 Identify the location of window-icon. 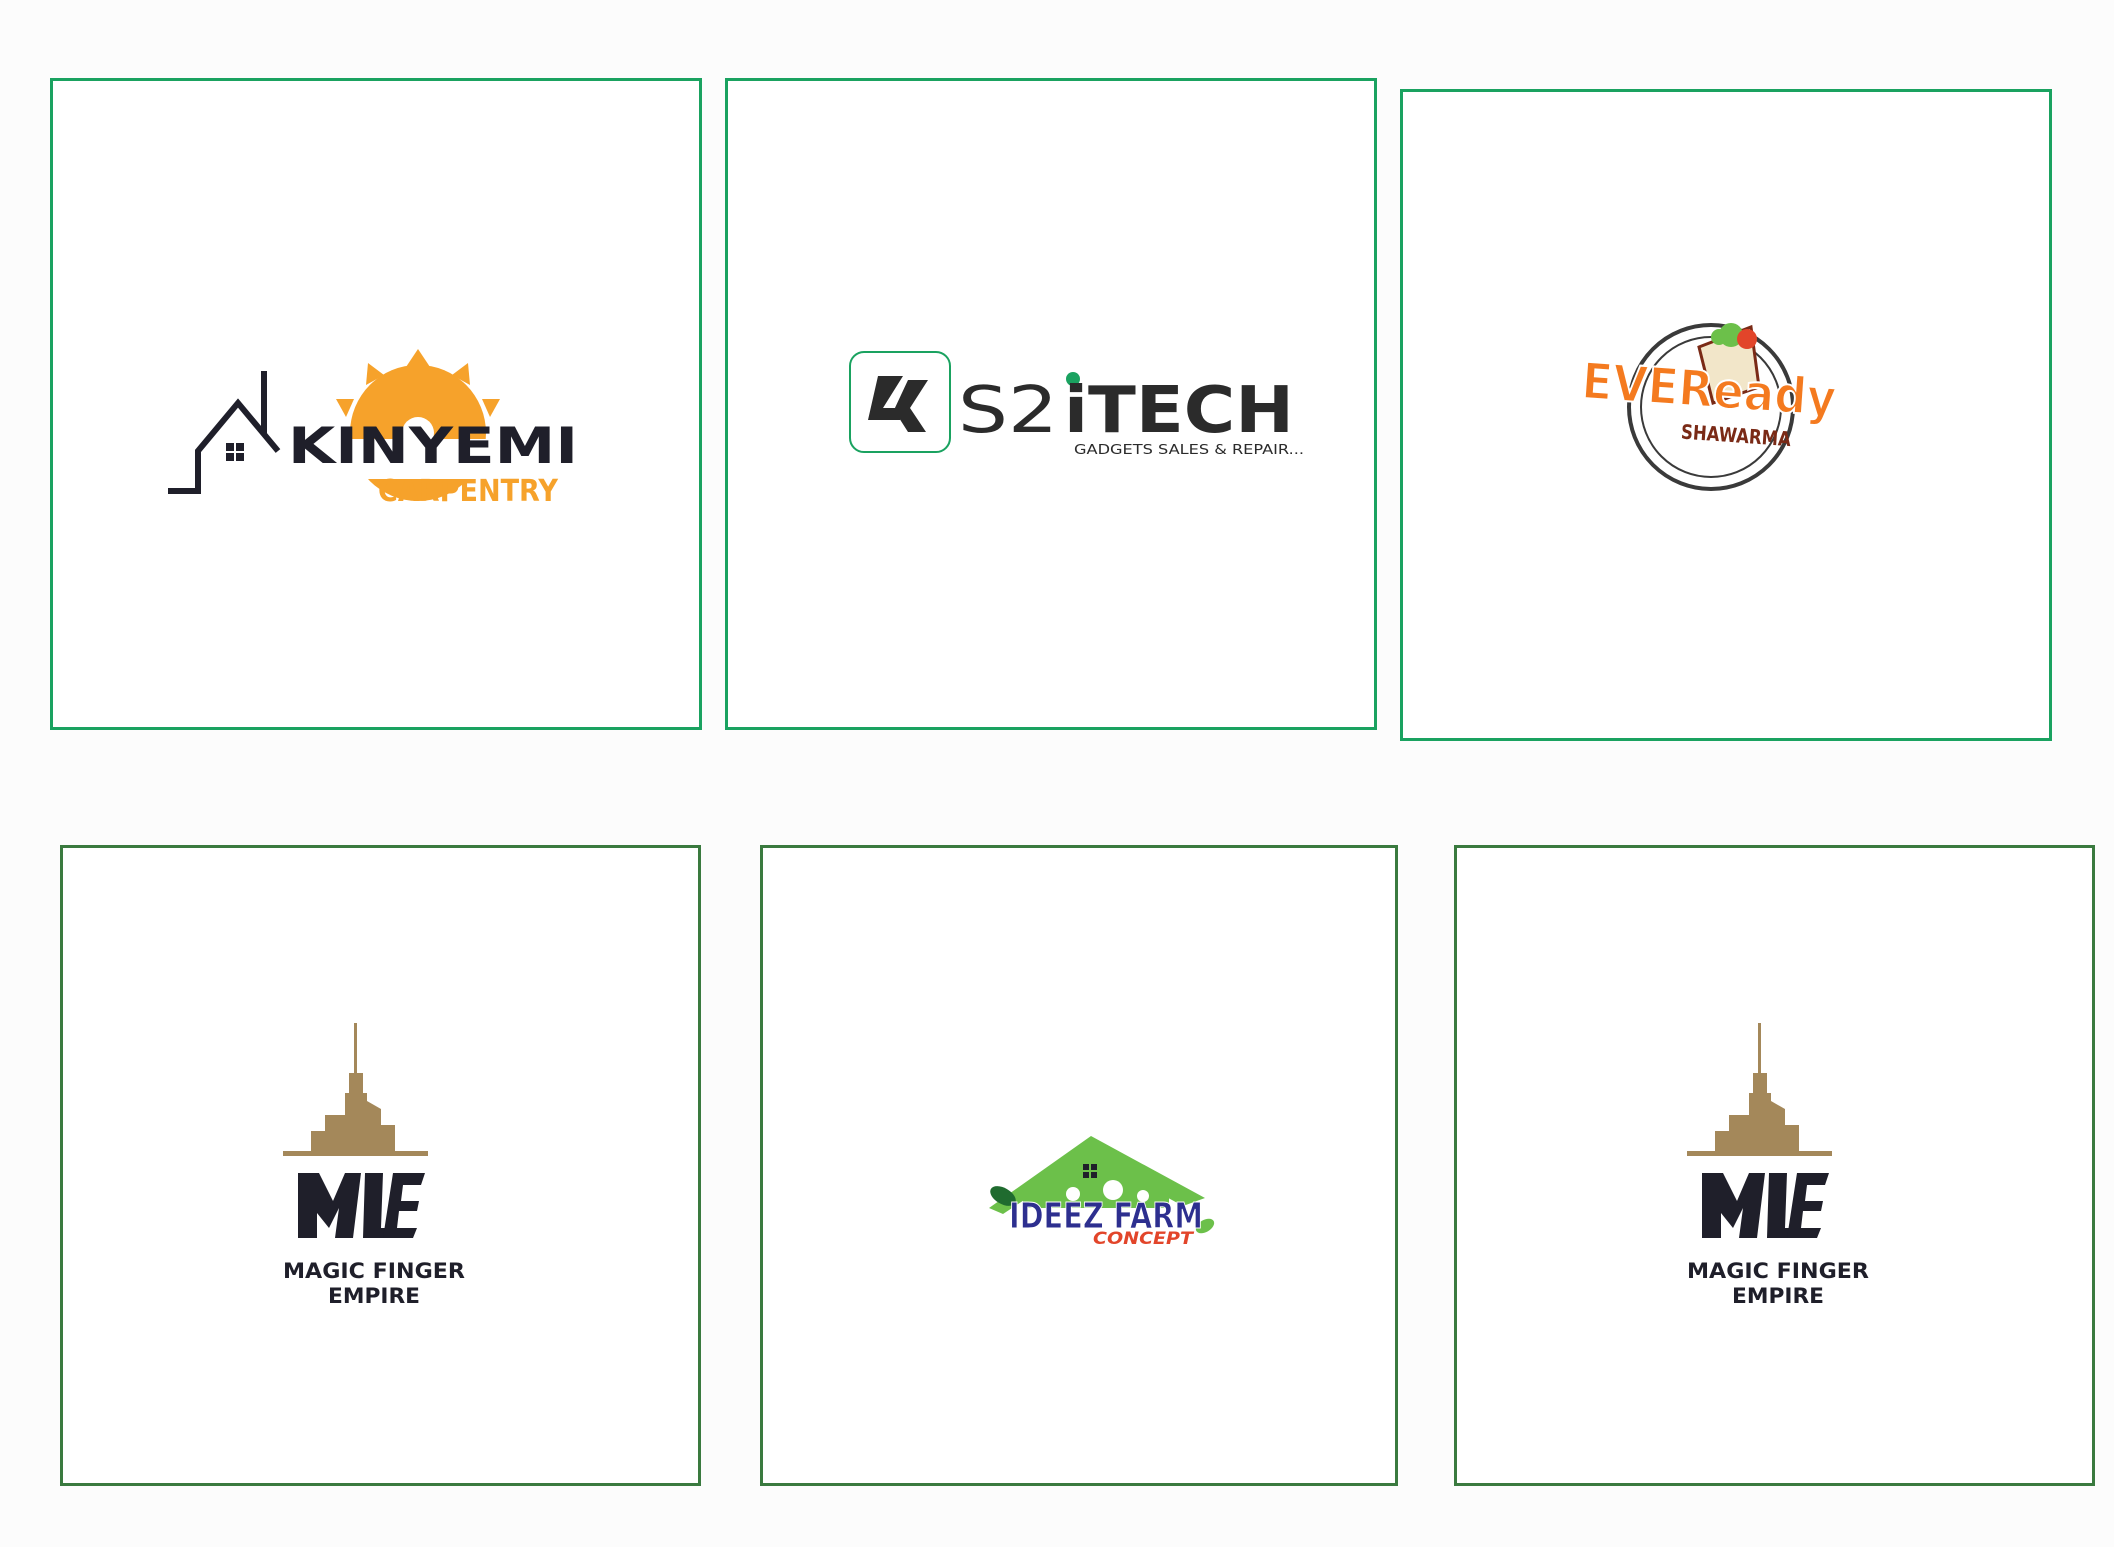
(235, 452).